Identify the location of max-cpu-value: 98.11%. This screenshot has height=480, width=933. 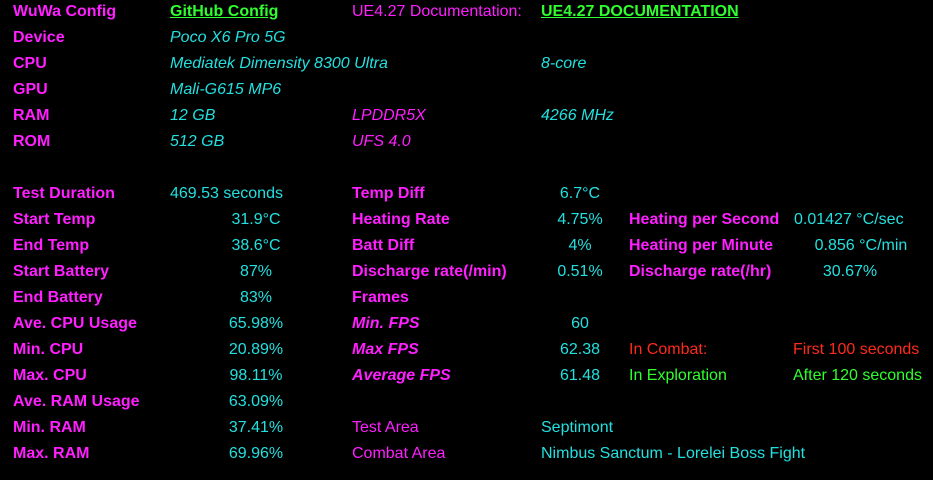
(256, 375).